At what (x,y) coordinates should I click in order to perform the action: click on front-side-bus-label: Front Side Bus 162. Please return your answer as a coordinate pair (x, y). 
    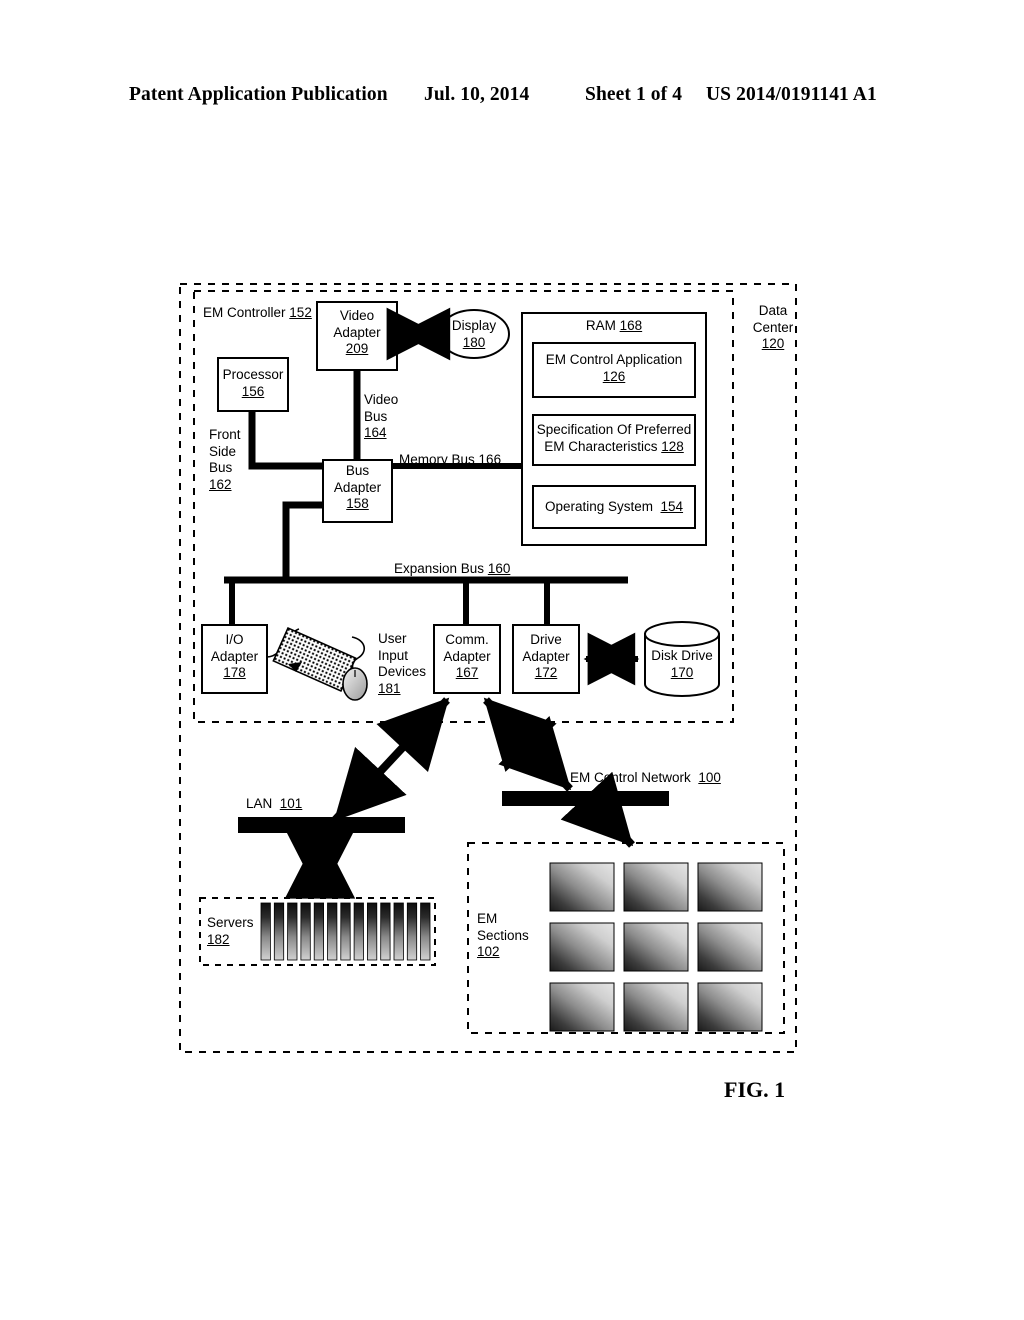
    Looking at the image, I should click on (225, 459).